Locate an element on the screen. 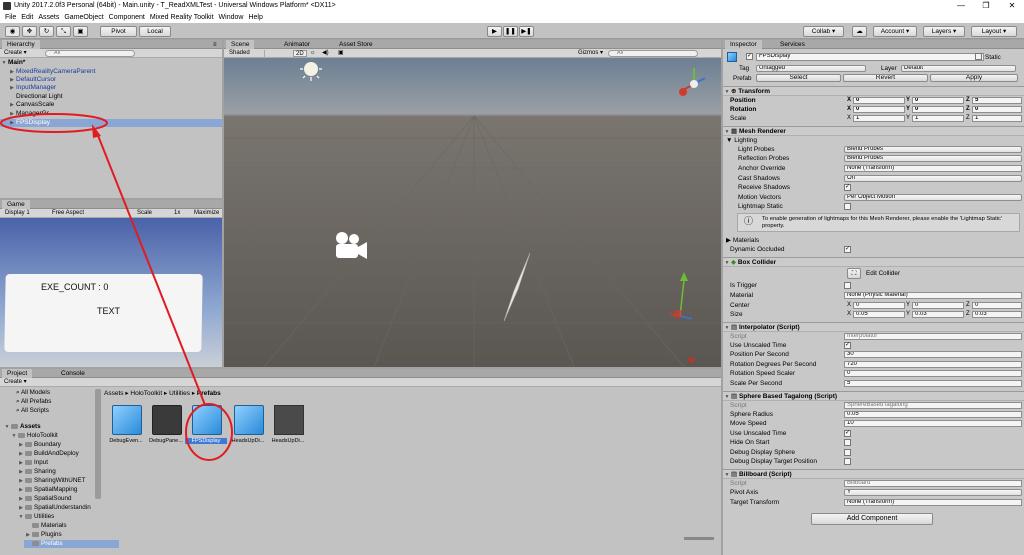  annotation-arrowhead is located at coordinates (96, 131).